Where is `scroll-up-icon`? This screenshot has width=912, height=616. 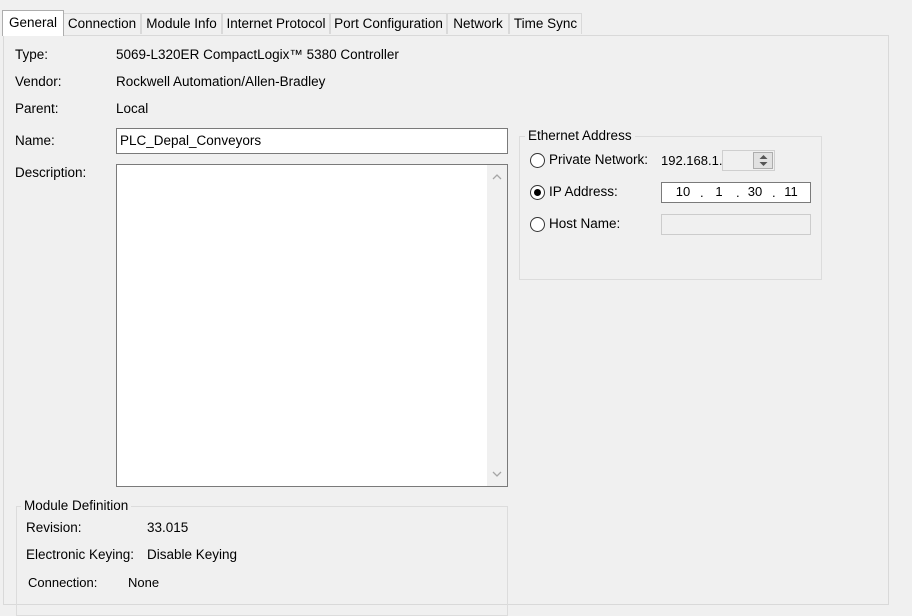
scroll-up-icon is located at coordinates (497, 176).